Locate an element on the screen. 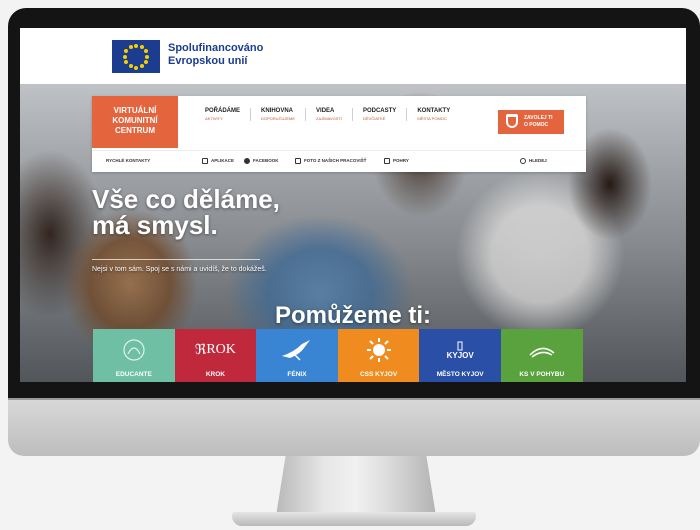 This screenshot has height=530, width=700. tile-ks-v-pohybu: KS V POHYBU is located at coordinates (541, 355).